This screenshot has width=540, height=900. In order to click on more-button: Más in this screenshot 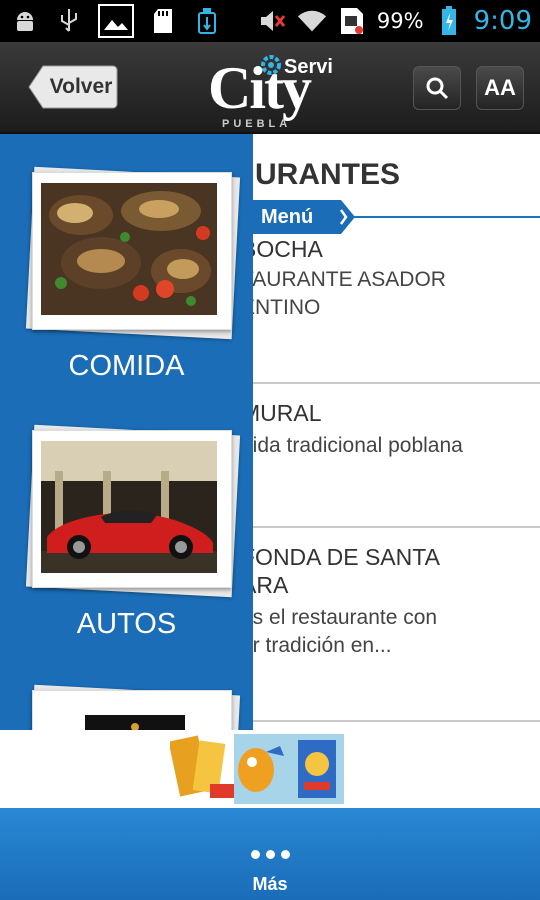, I will do `click(270, 884)`.